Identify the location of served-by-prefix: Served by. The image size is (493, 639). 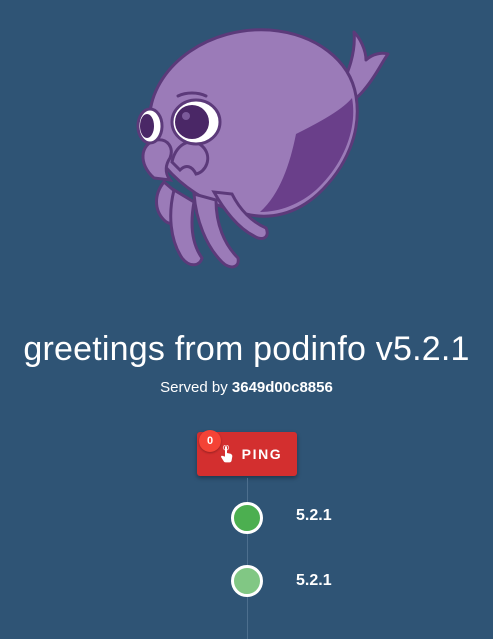
(194, 387).